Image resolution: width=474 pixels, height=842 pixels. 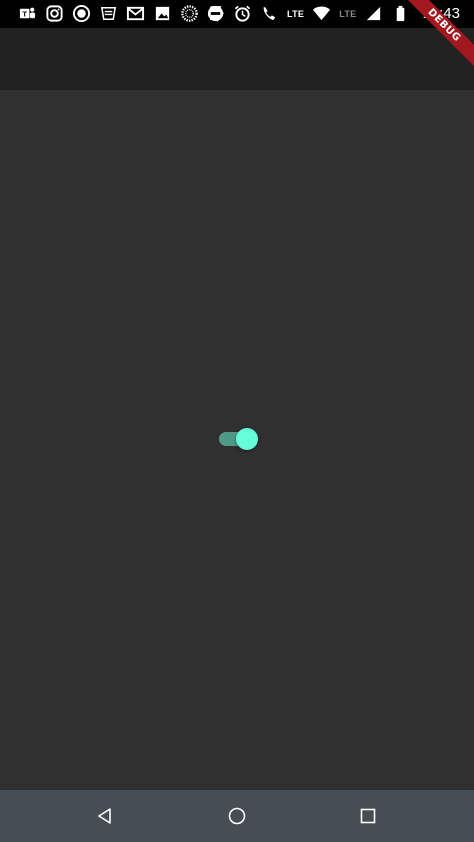 I want to click on status-bar: T LTE LTE 12:43, so click(x=237, y=14).